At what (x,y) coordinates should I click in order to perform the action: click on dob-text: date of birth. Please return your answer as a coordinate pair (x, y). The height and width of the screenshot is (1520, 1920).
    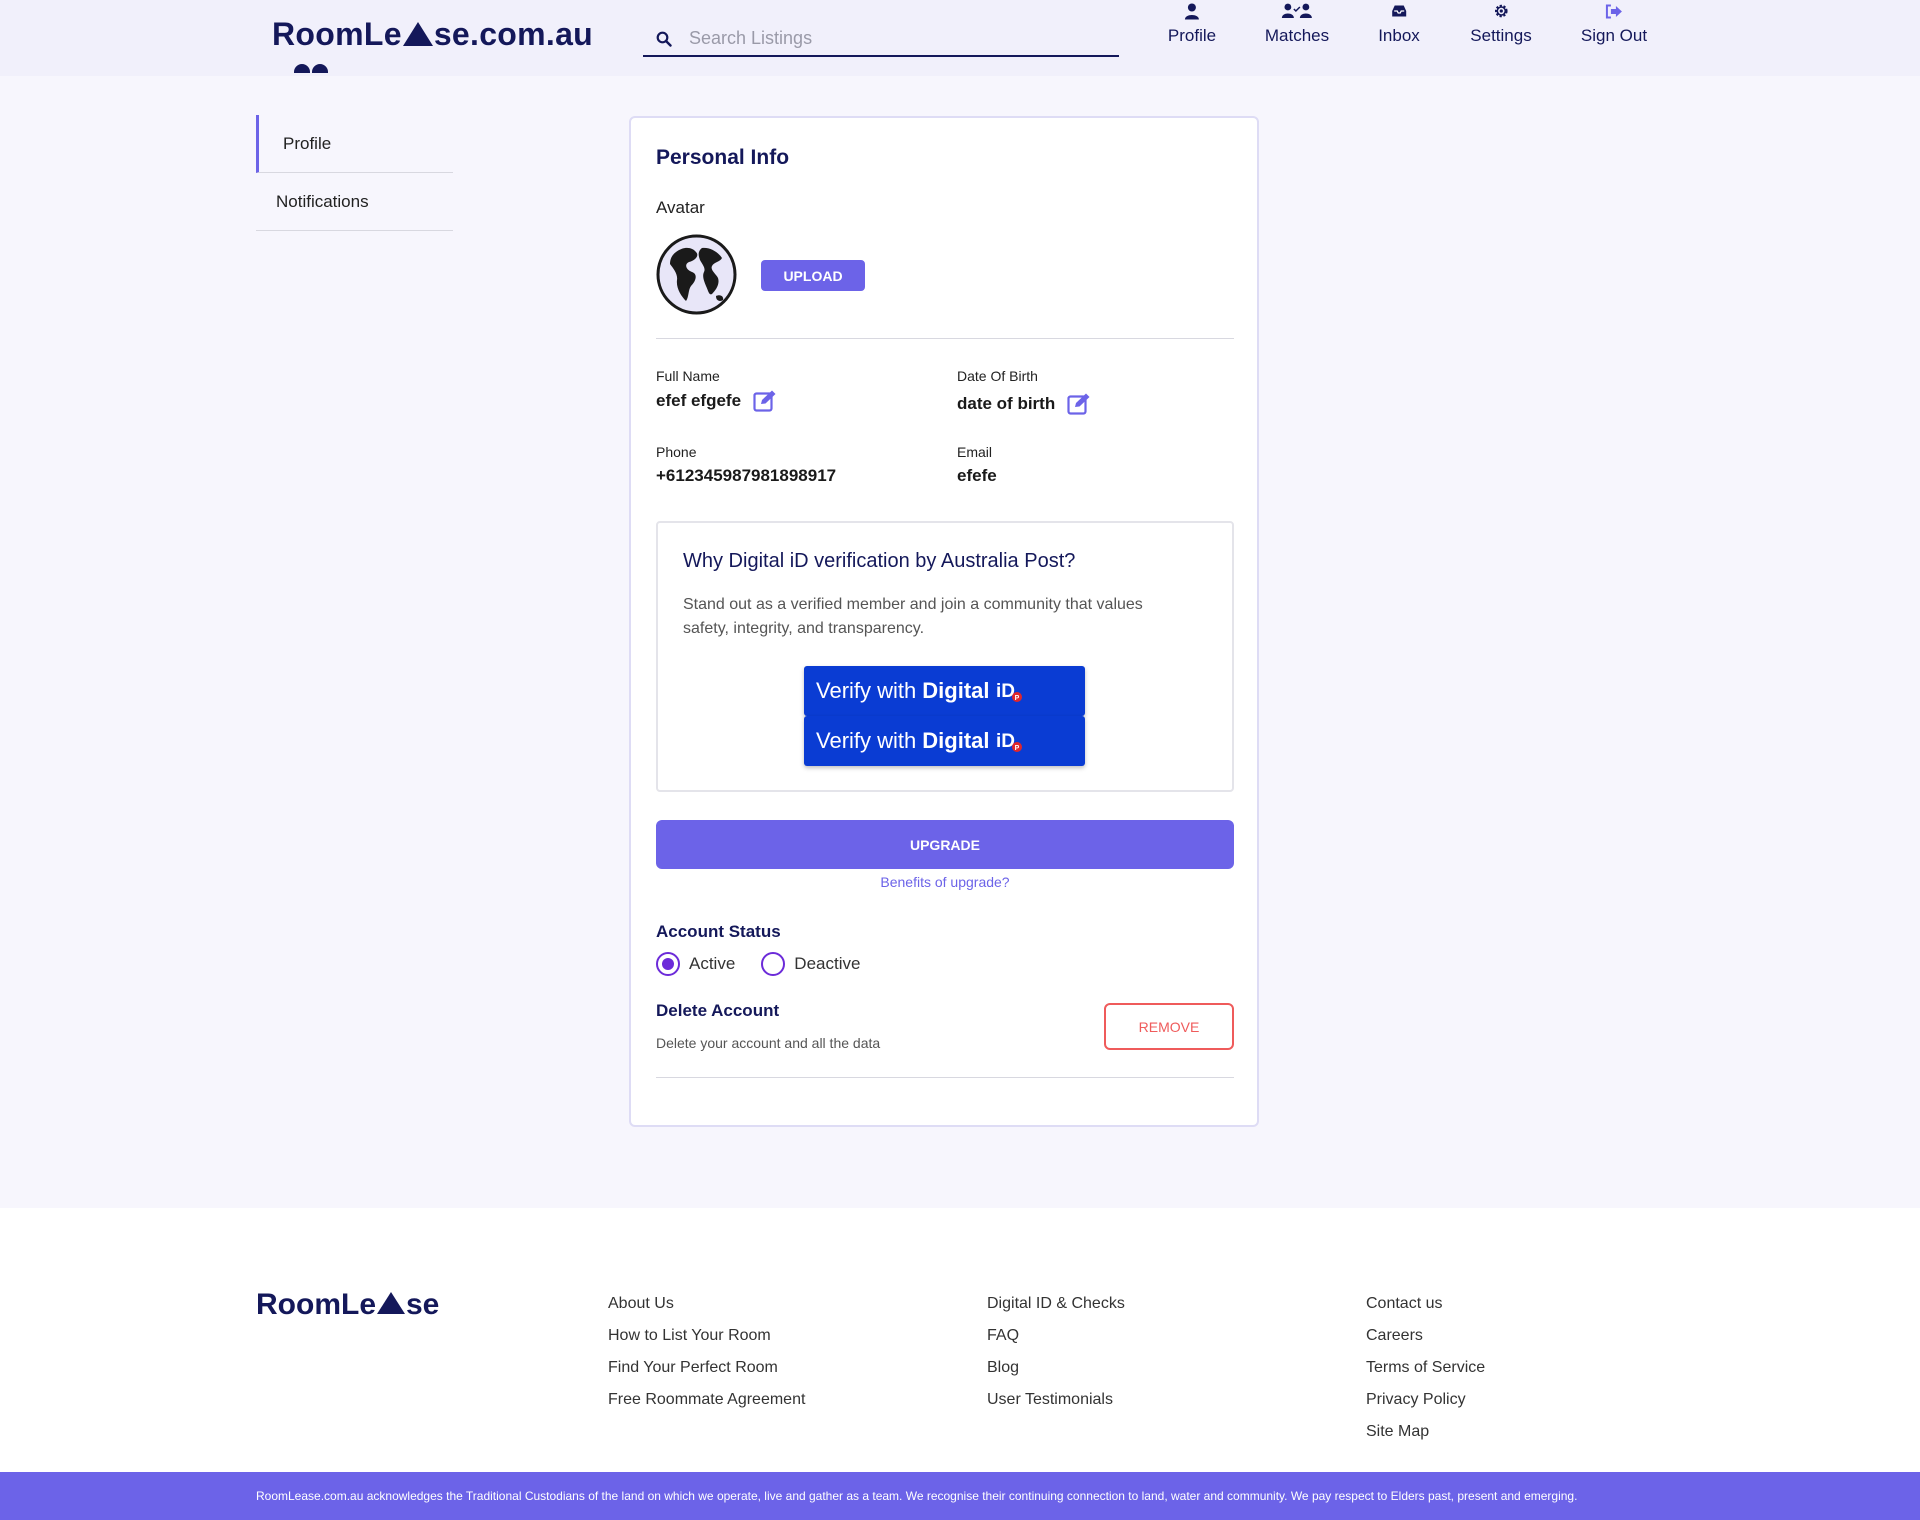
    Looking at the image, I should click on (1006, 403).